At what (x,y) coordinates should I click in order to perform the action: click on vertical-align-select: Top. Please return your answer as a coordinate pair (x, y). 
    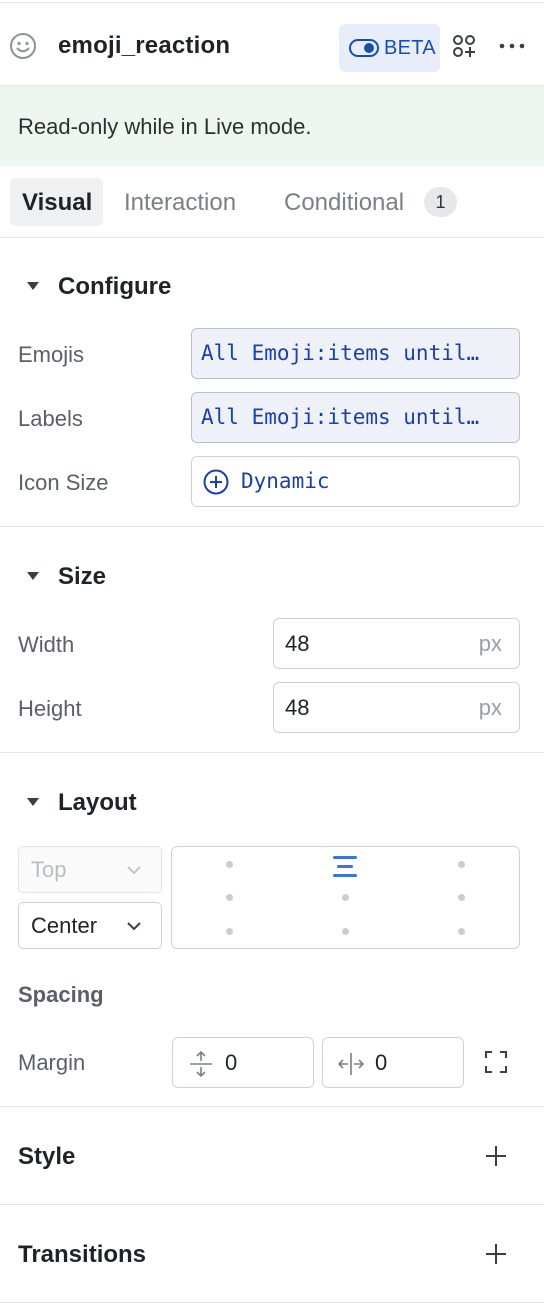
    Looking at the image, I should click on (90, 869).